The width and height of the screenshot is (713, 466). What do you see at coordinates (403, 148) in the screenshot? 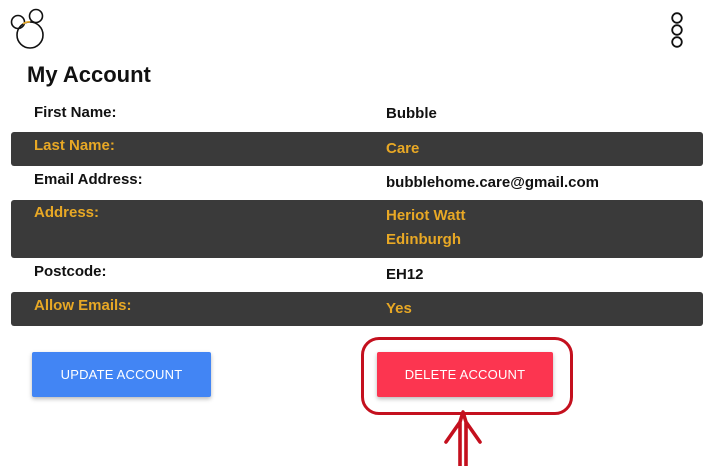
I see `field-value: Care` at bounding box center [403, 148].